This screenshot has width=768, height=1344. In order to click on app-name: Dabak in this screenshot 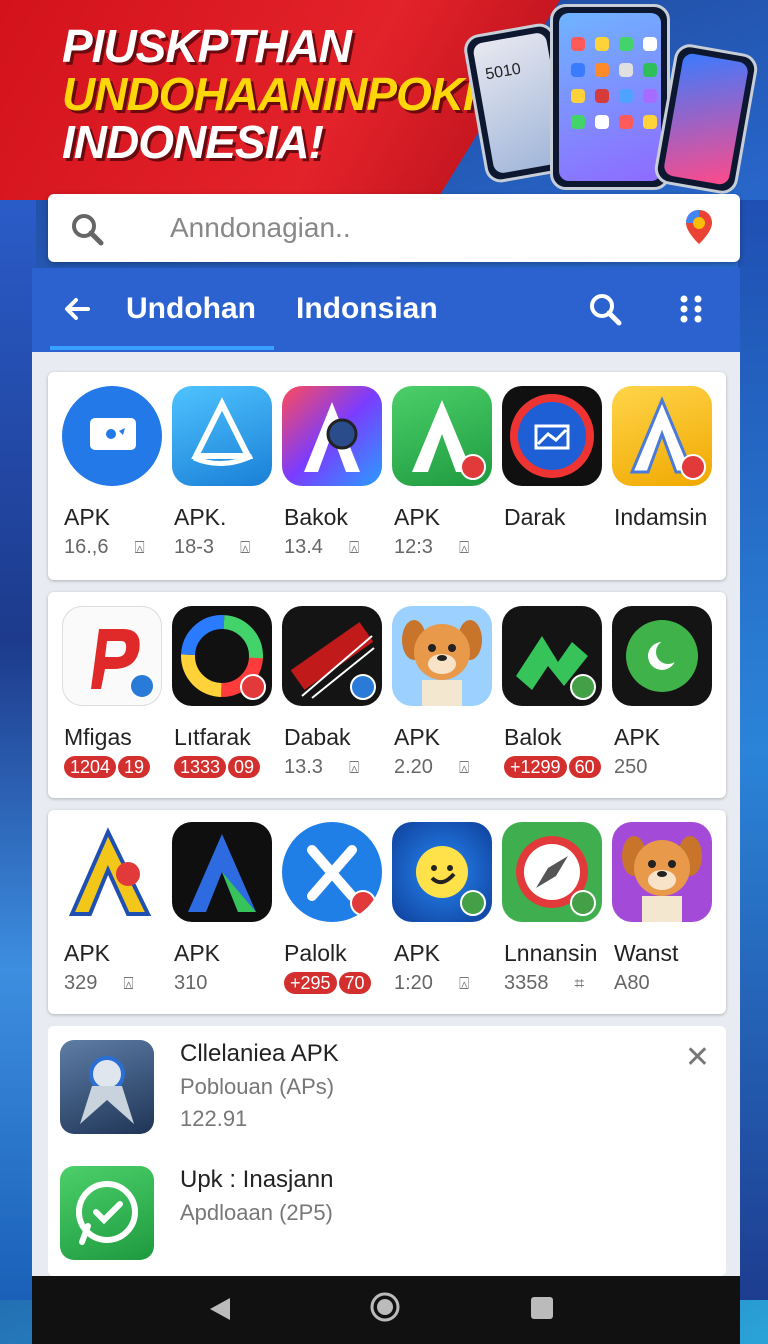, I will do `click(317, 737)`.